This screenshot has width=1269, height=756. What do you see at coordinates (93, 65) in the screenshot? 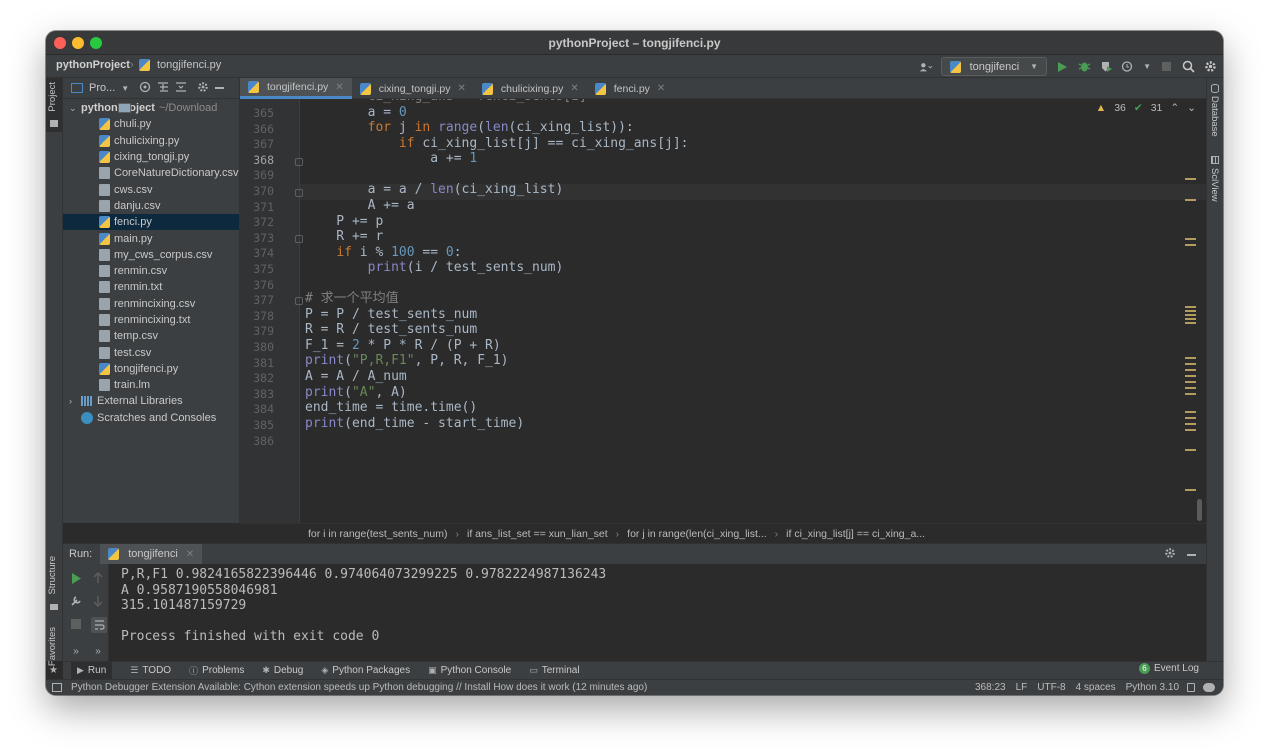
I see `nav-project-crumb: pythonProject` at bounding box center [93, 65].